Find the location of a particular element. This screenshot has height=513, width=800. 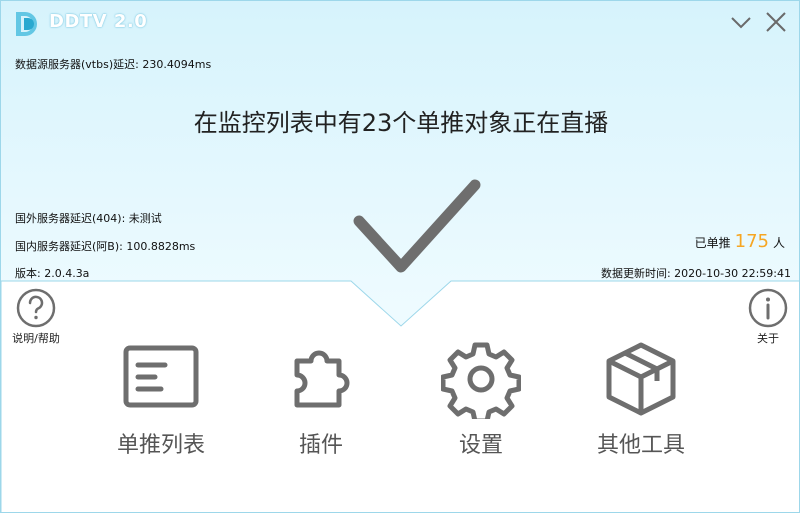

overseas-latency: 国外服务器延迟(404): 未测试 is located at coordinates (88, 218).